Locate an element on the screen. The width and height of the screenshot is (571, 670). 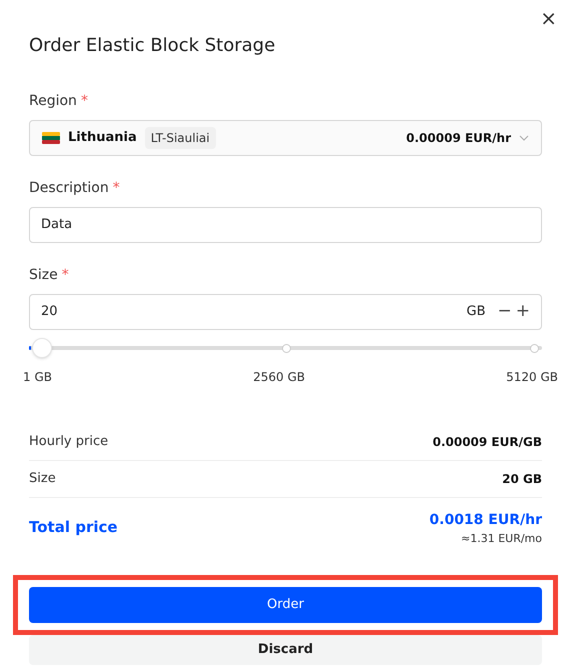
region-price: 0.00009 EUR/hr is located at coordinates (458, 138).